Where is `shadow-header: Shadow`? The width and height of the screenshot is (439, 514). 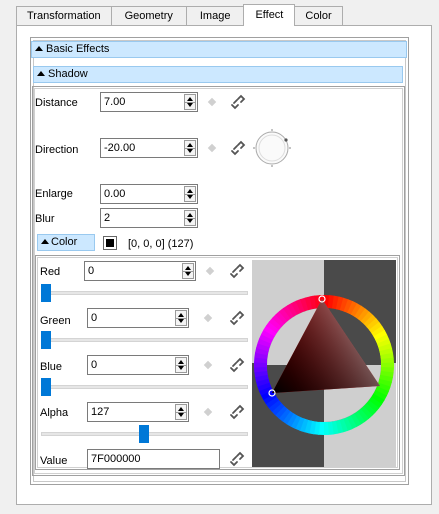 shadow-header: Shadow is located at coordinates (218, 74).